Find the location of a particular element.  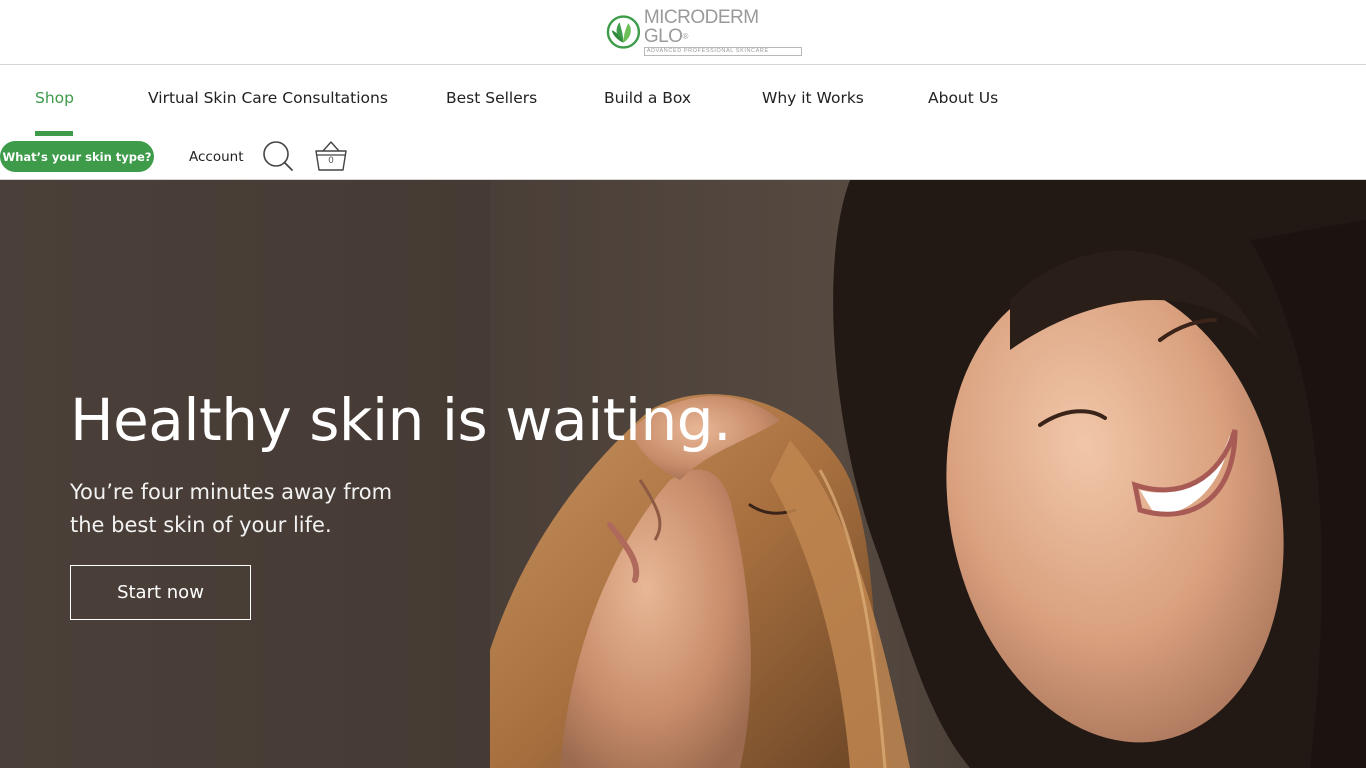

nav-item-best-sellers: Best Sellers is located at coordinates (491, 98).